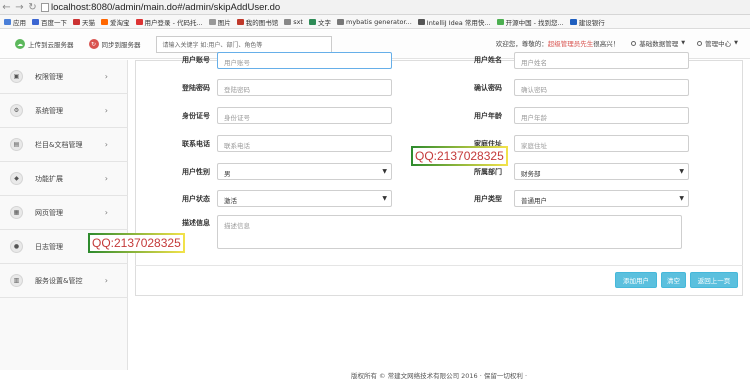  What do you see at coordinates (196, 60) in the screenshot?
I see `username-label: 用户账号` at bounding box center [196, 60].